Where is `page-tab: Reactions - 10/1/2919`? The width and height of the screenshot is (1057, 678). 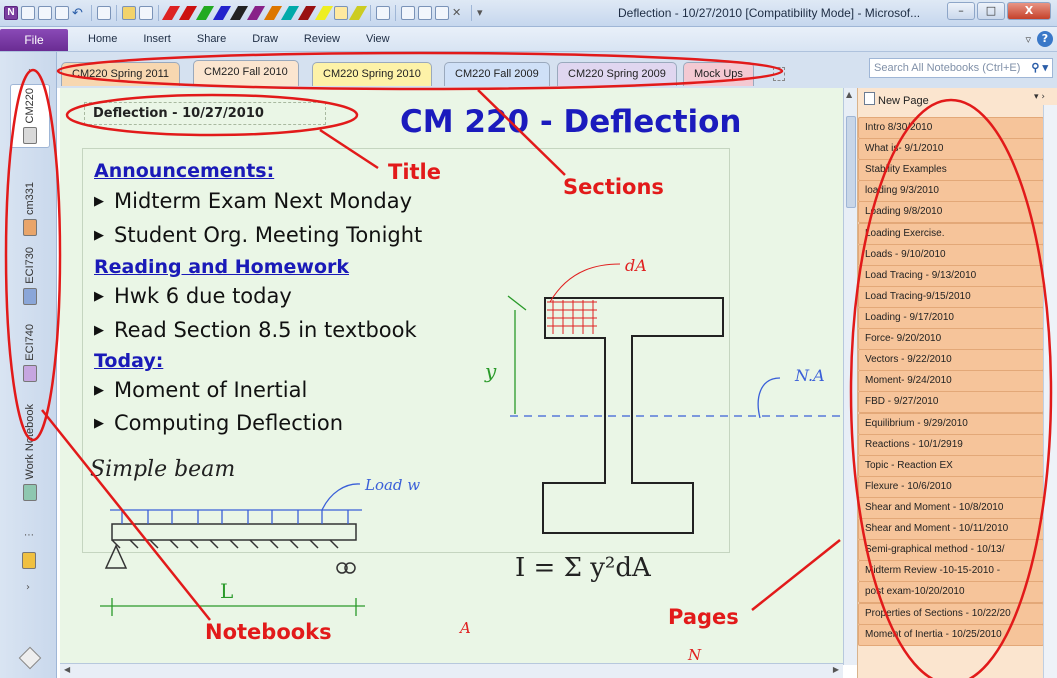
page-tab: Reactions - 10/1/2919 is located at coordinates (951, 444).